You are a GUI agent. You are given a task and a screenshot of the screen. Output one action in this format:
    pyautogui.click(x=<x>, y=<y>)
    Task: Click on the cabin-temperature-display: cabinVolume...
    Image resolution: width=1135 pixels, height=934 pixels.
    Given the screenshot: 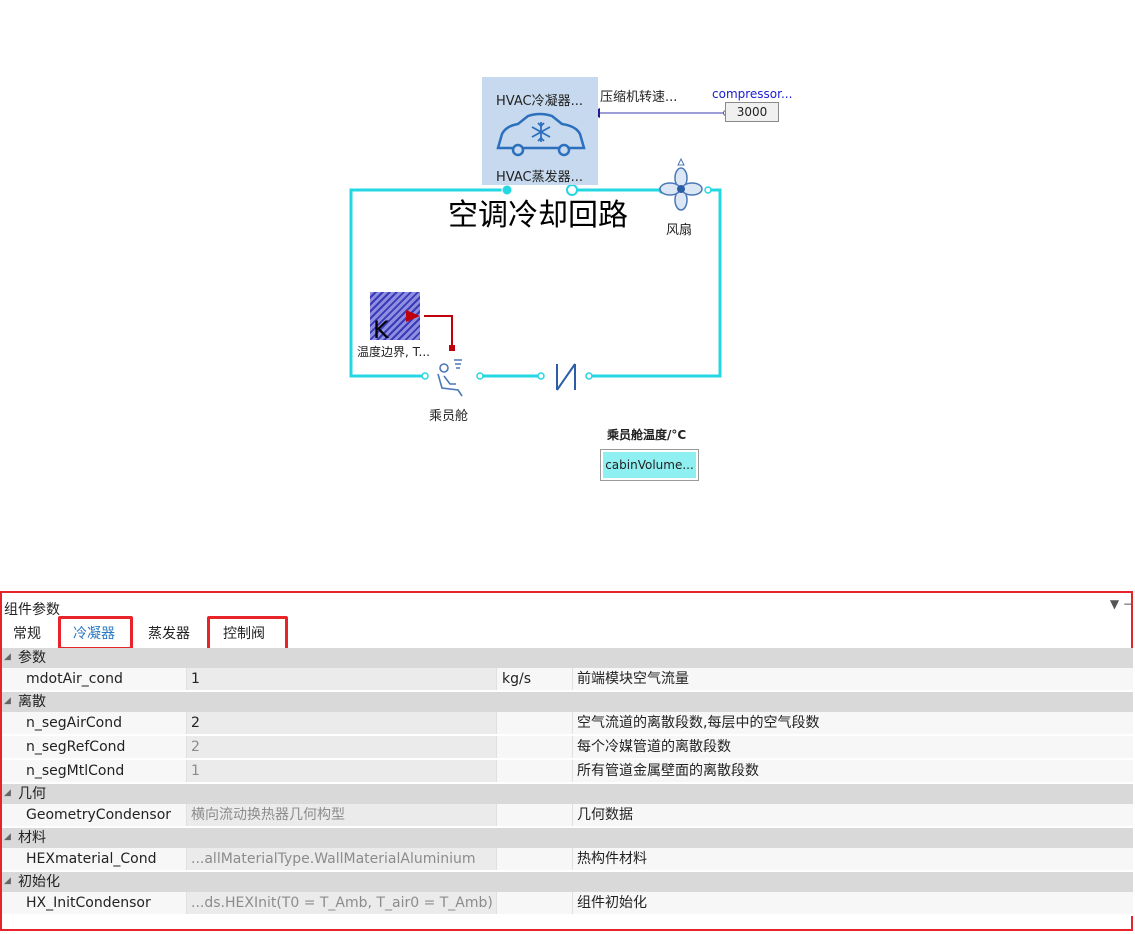 What is the action you would take?
    pyautogui.click(x=649, y=465)
    